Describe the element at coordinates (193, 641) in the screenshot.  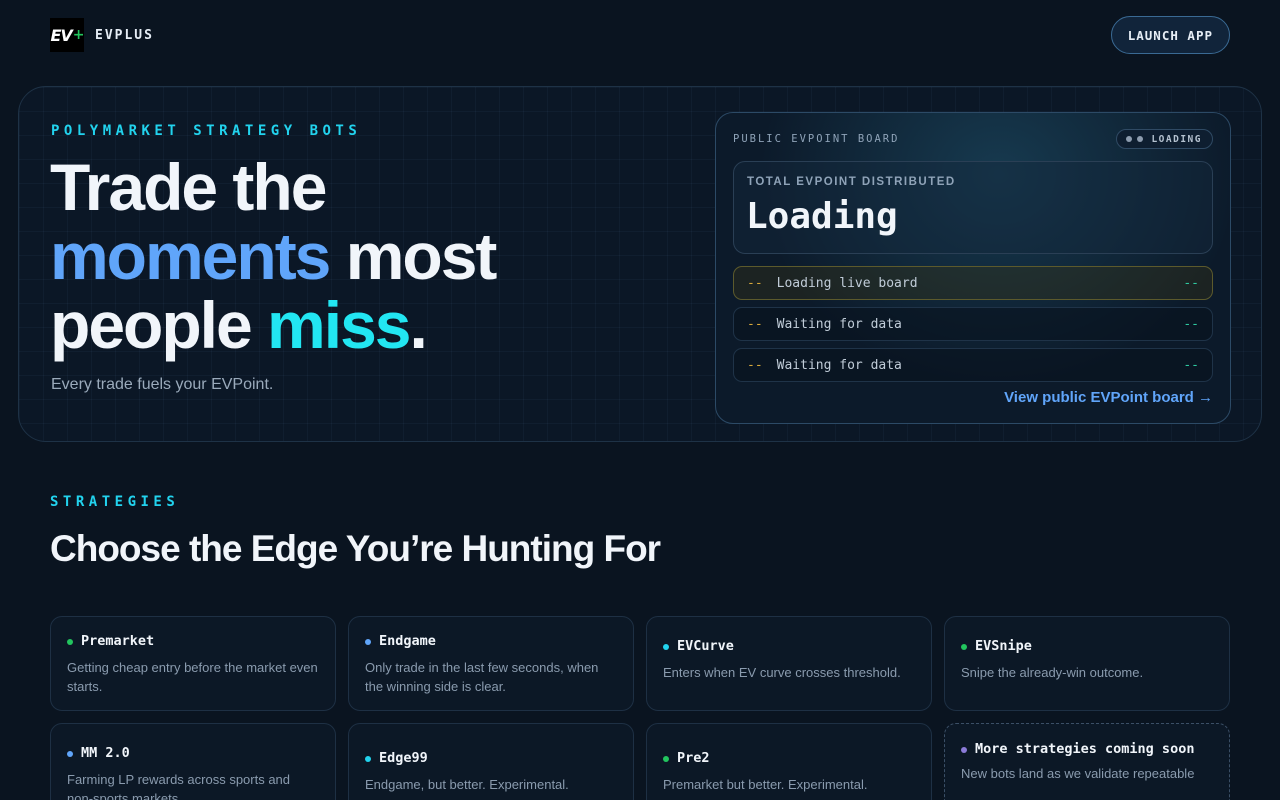
I see `card-title: Premarket` at that location.